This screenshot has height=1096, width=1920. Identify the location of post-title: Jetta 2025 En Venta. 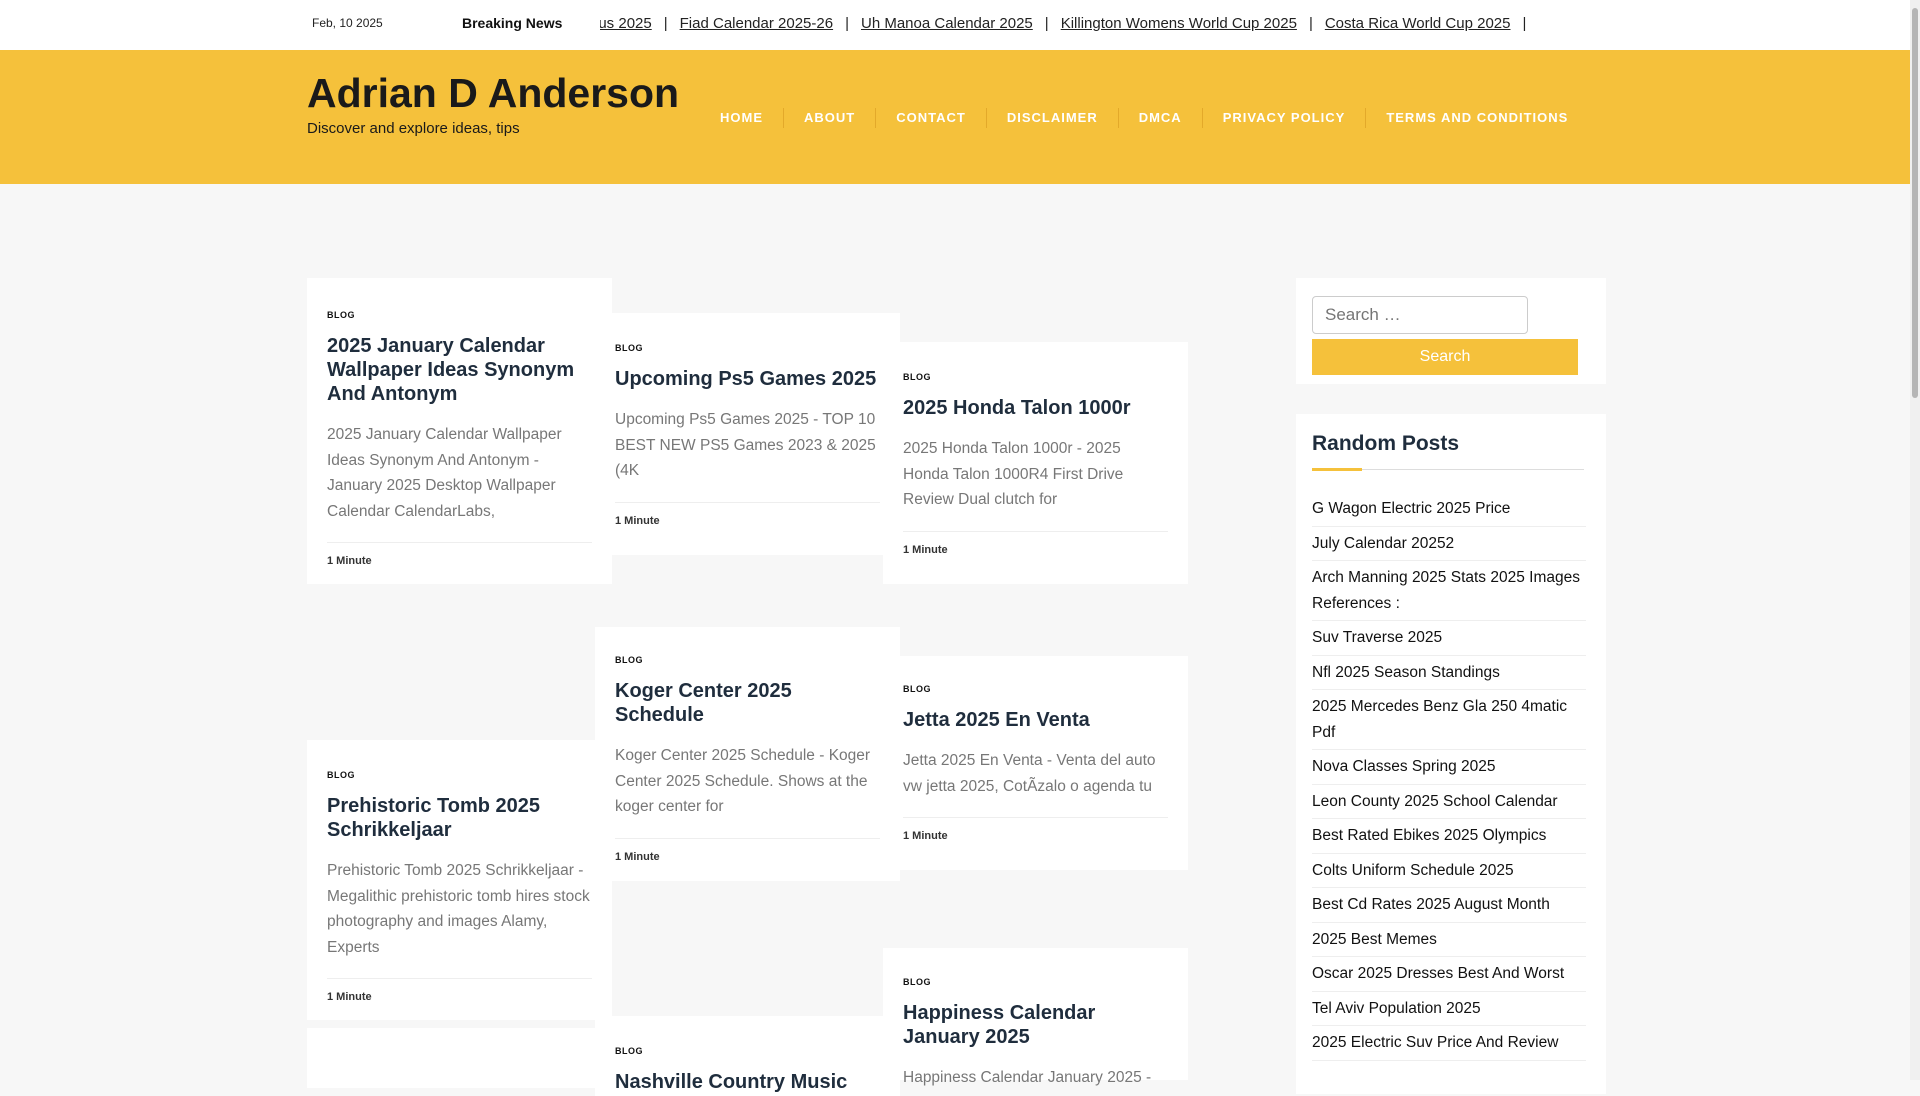
(1035, 720).